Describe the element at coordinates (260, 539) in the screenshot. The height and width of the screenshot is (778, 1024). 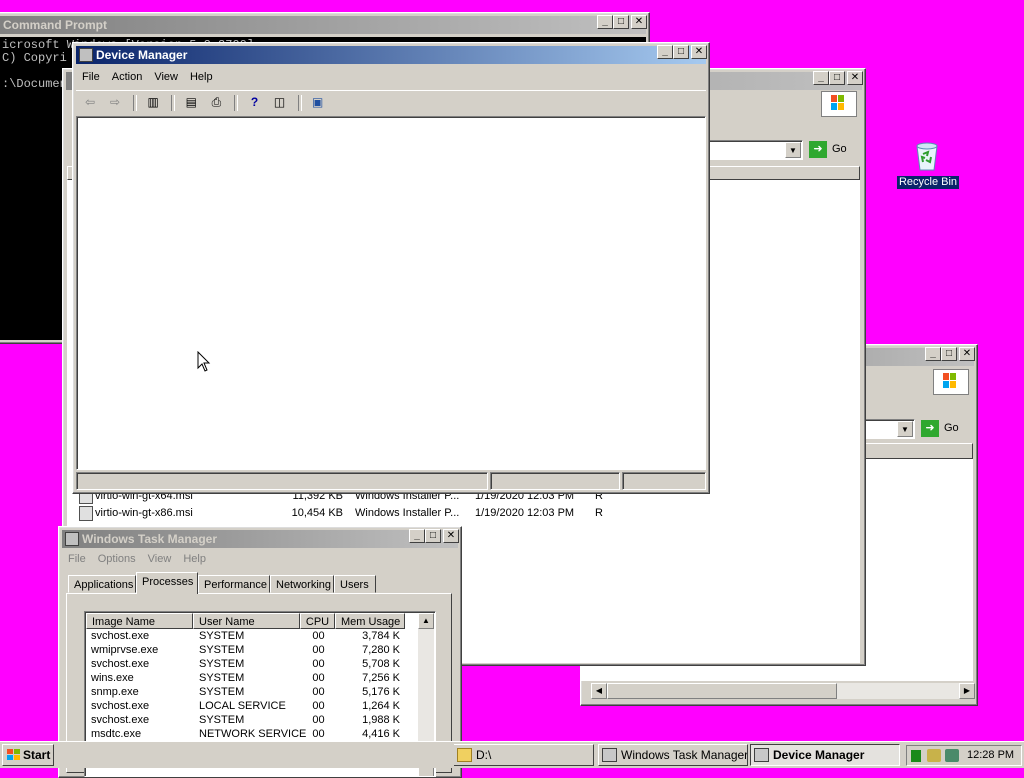
I see `task-manager-titlebar: Windows Task Manager` at that location.